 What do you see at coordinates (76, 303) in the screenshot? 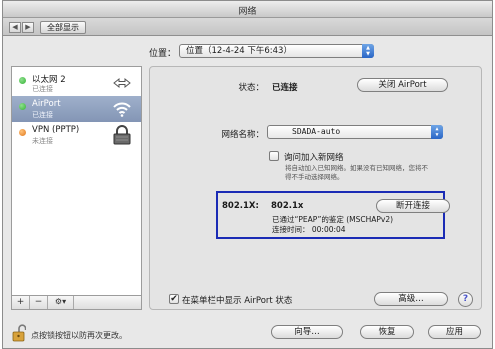
I see `sidebar-toolbar: + − ⚙▾` at bounding box center [76, 303].